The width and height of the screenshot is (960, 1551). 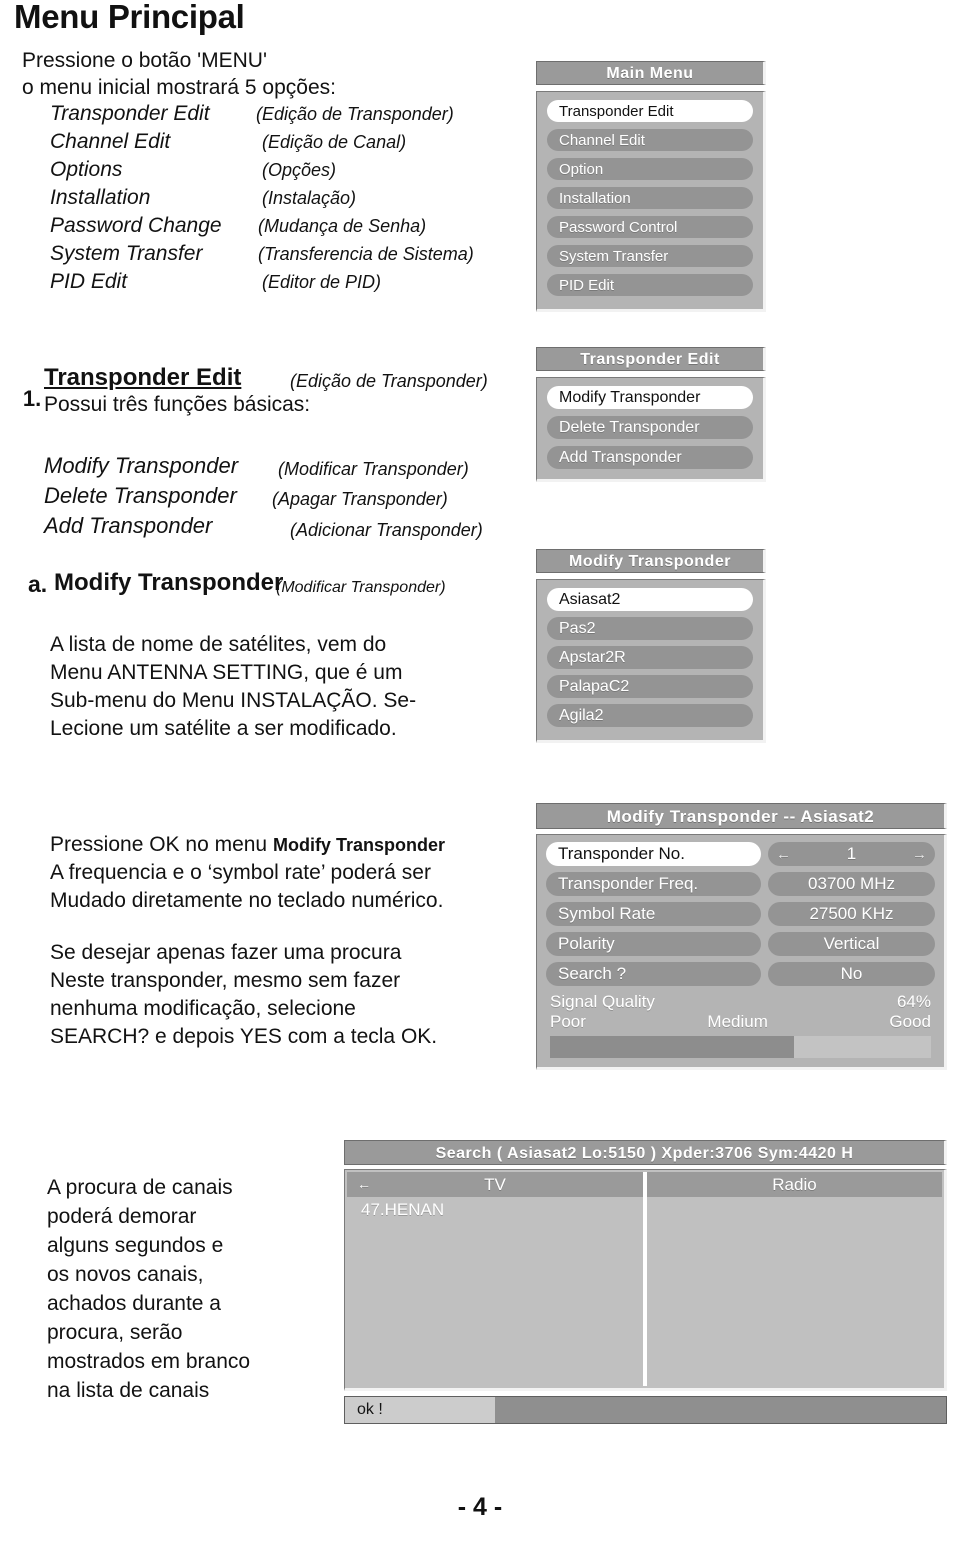 What do you see at coordinates (621, 853) in the screenshot?
I see `detail-label-text: Transponder No.` at bounding box center [621, 853].